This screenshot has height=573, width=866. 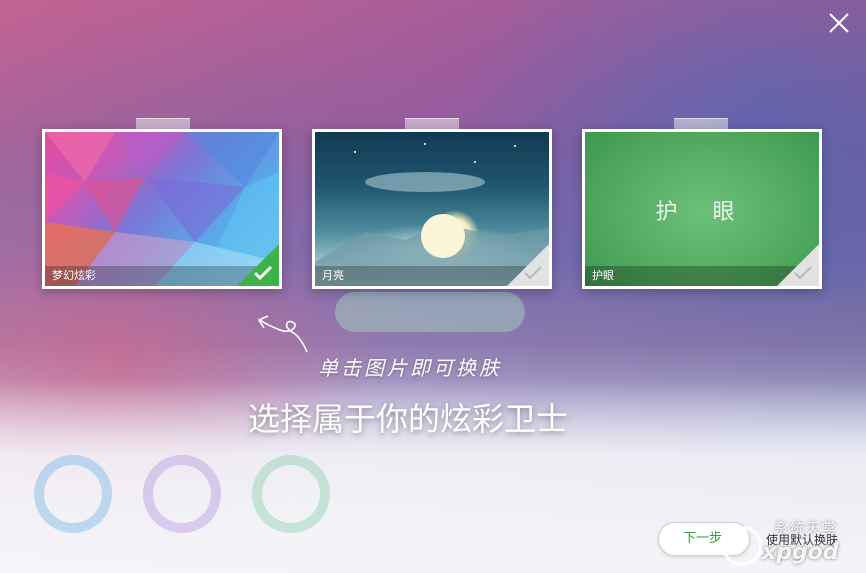 I want to click on skin-card-eye-care: 护 眼 护眼, so click(x=702, y=209).